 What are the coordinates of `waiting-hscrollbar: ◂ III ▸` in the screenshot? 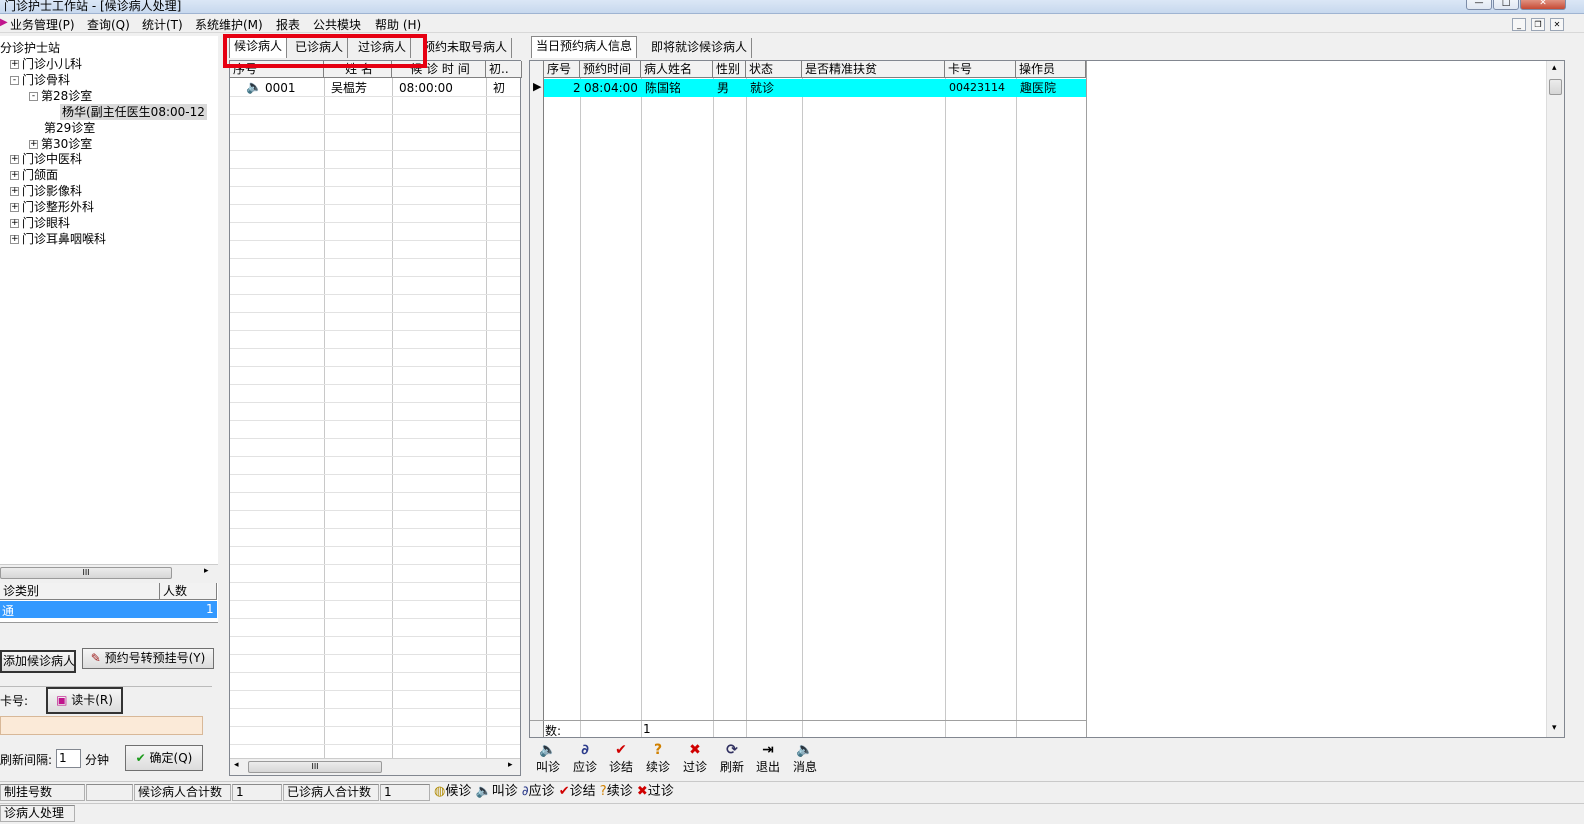 It's located at (375, 766).